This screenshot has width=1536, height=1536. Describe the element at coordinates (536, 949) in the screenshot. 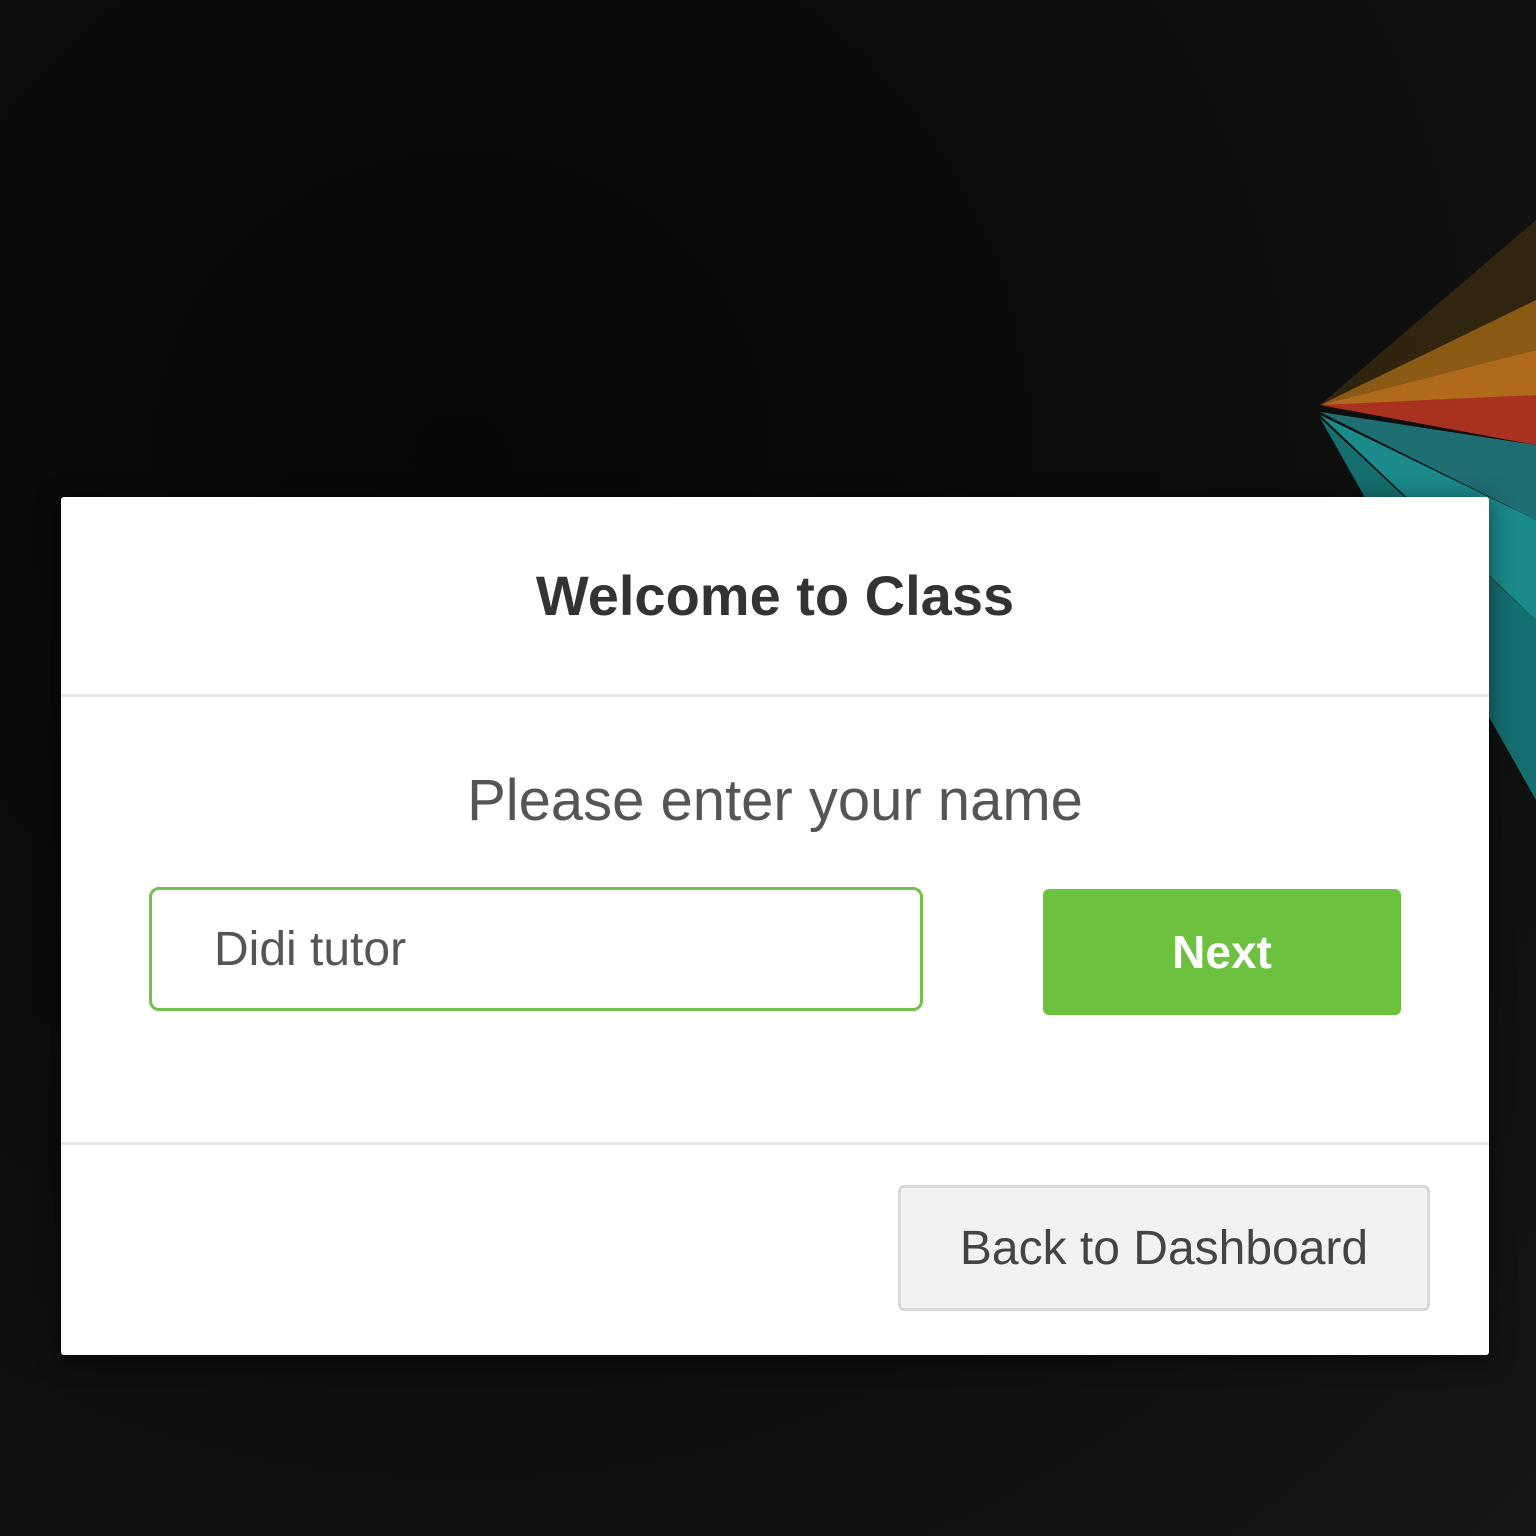

I see `name-input` at that location.